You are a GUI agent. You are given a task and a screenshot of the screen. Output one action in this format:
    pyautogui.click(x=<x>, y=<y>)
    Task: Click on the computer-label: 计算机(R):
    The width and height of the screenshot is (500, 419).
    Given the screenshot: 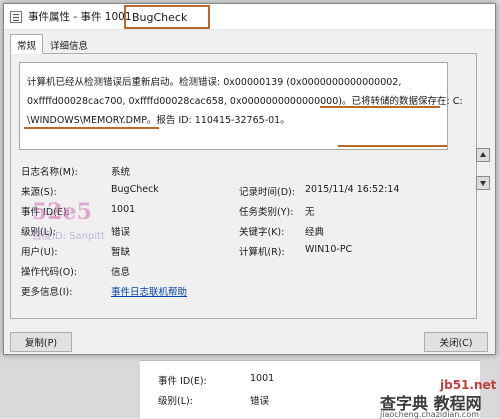 What is the action you would take?
    pyautogui.click(x=262, y=252)
    